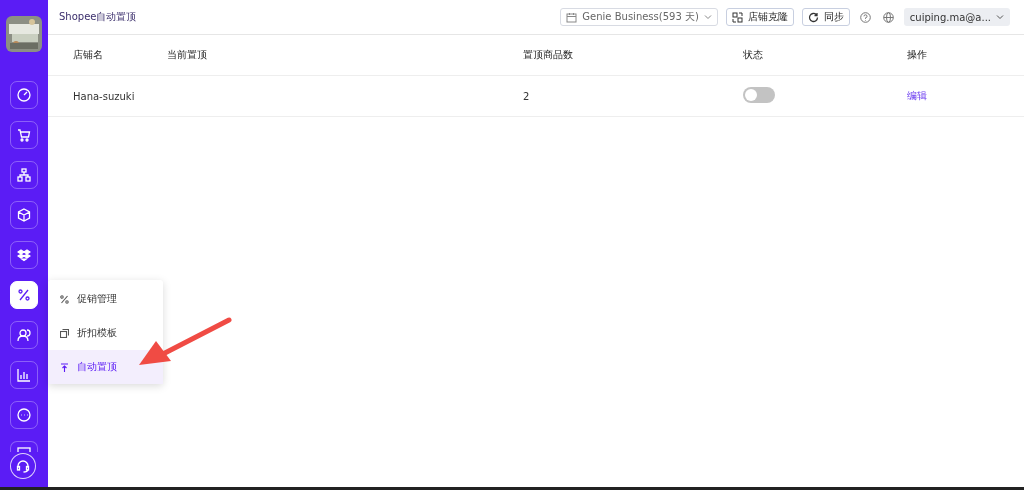 The width and height of the screenshot is (1024, 490). I want to click on column-header: 店铺名, so click(87, 55).